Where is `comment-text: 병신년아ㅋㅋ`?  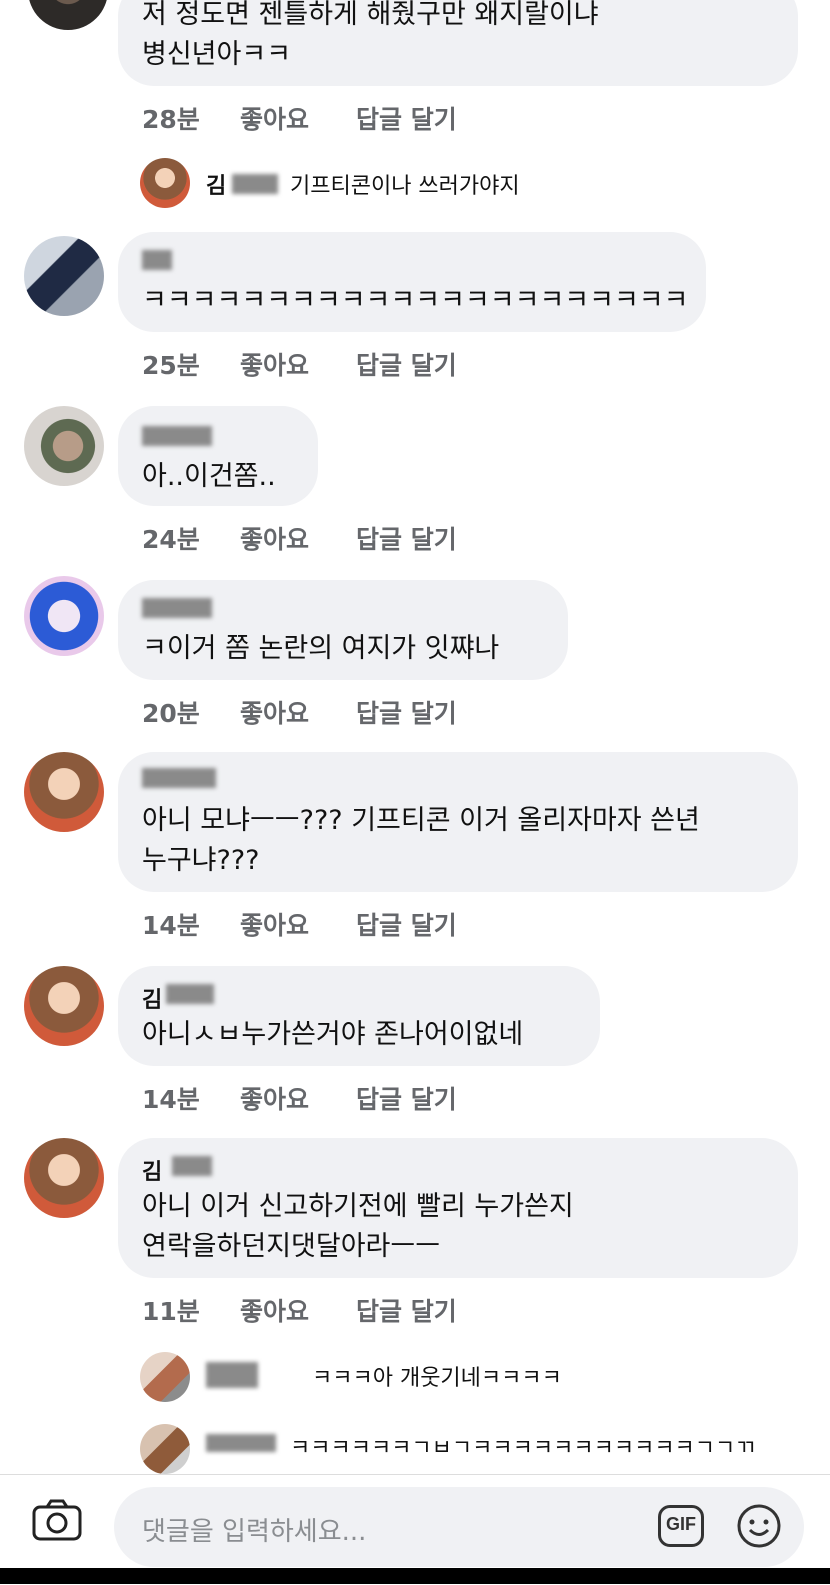
comment-text: 병신년아ㅋㅋ is located at coordinates (217, 54).